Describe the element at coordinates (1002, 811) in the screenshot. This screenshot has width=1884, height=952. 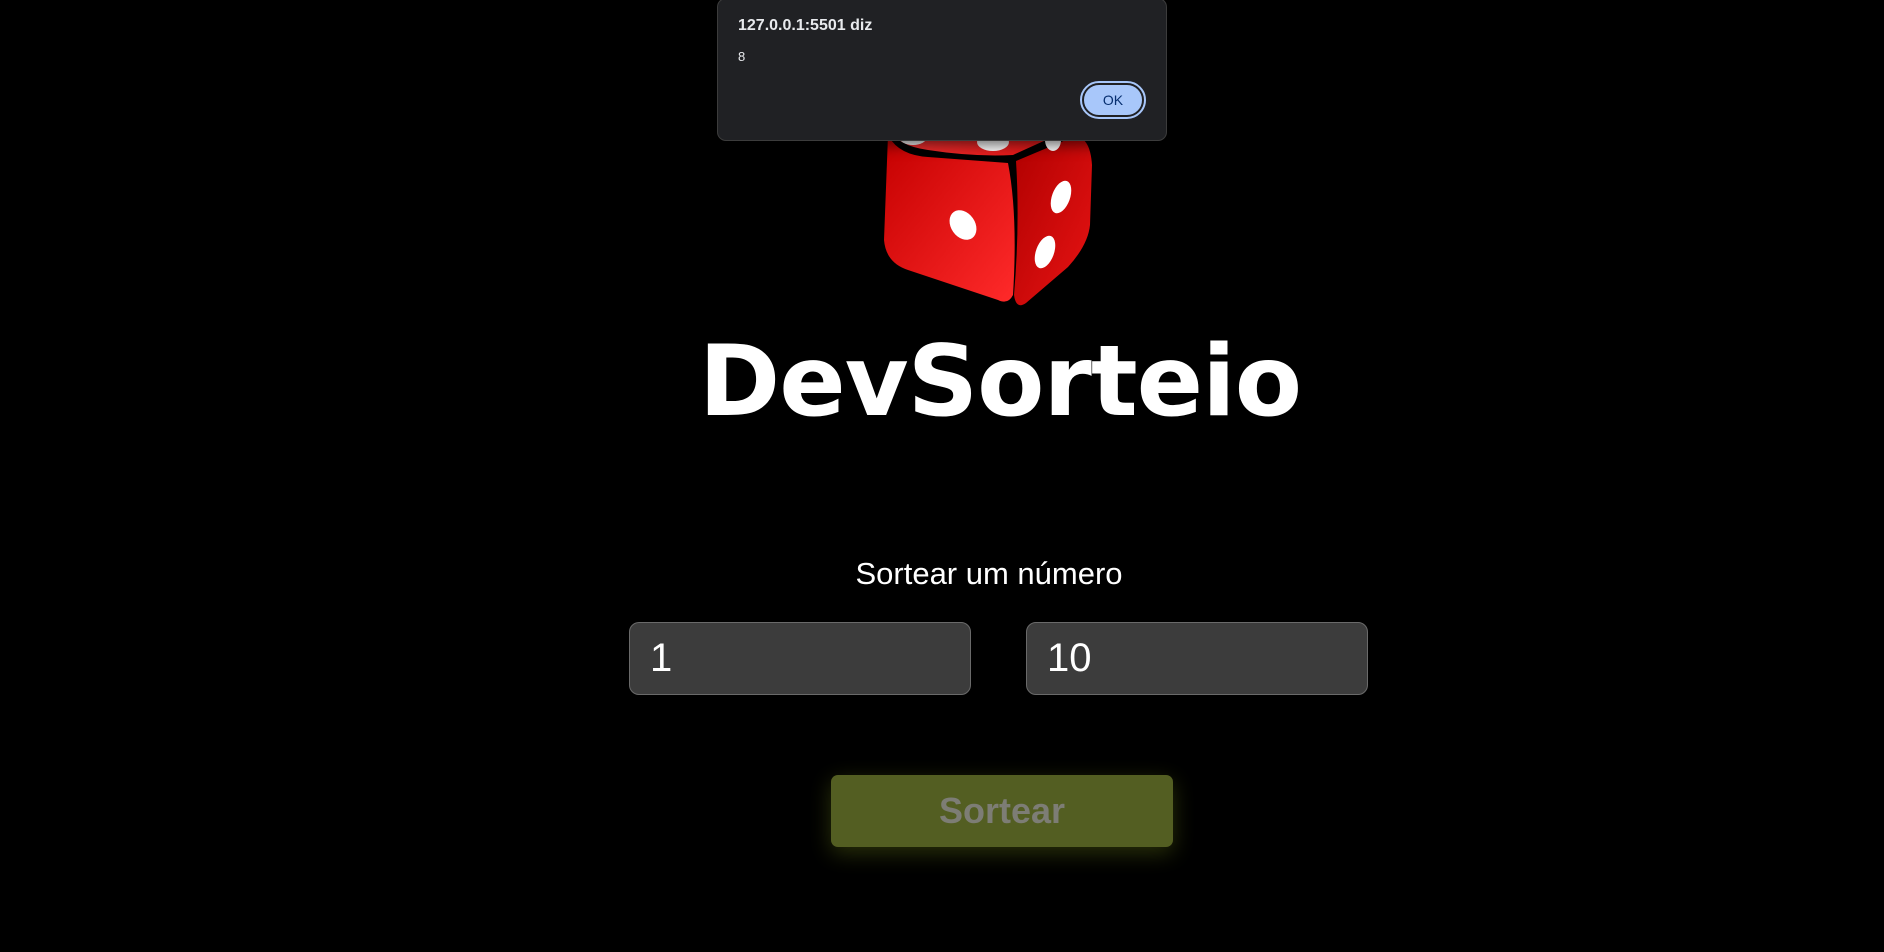
I see `draw-button: Sortear` at that location.